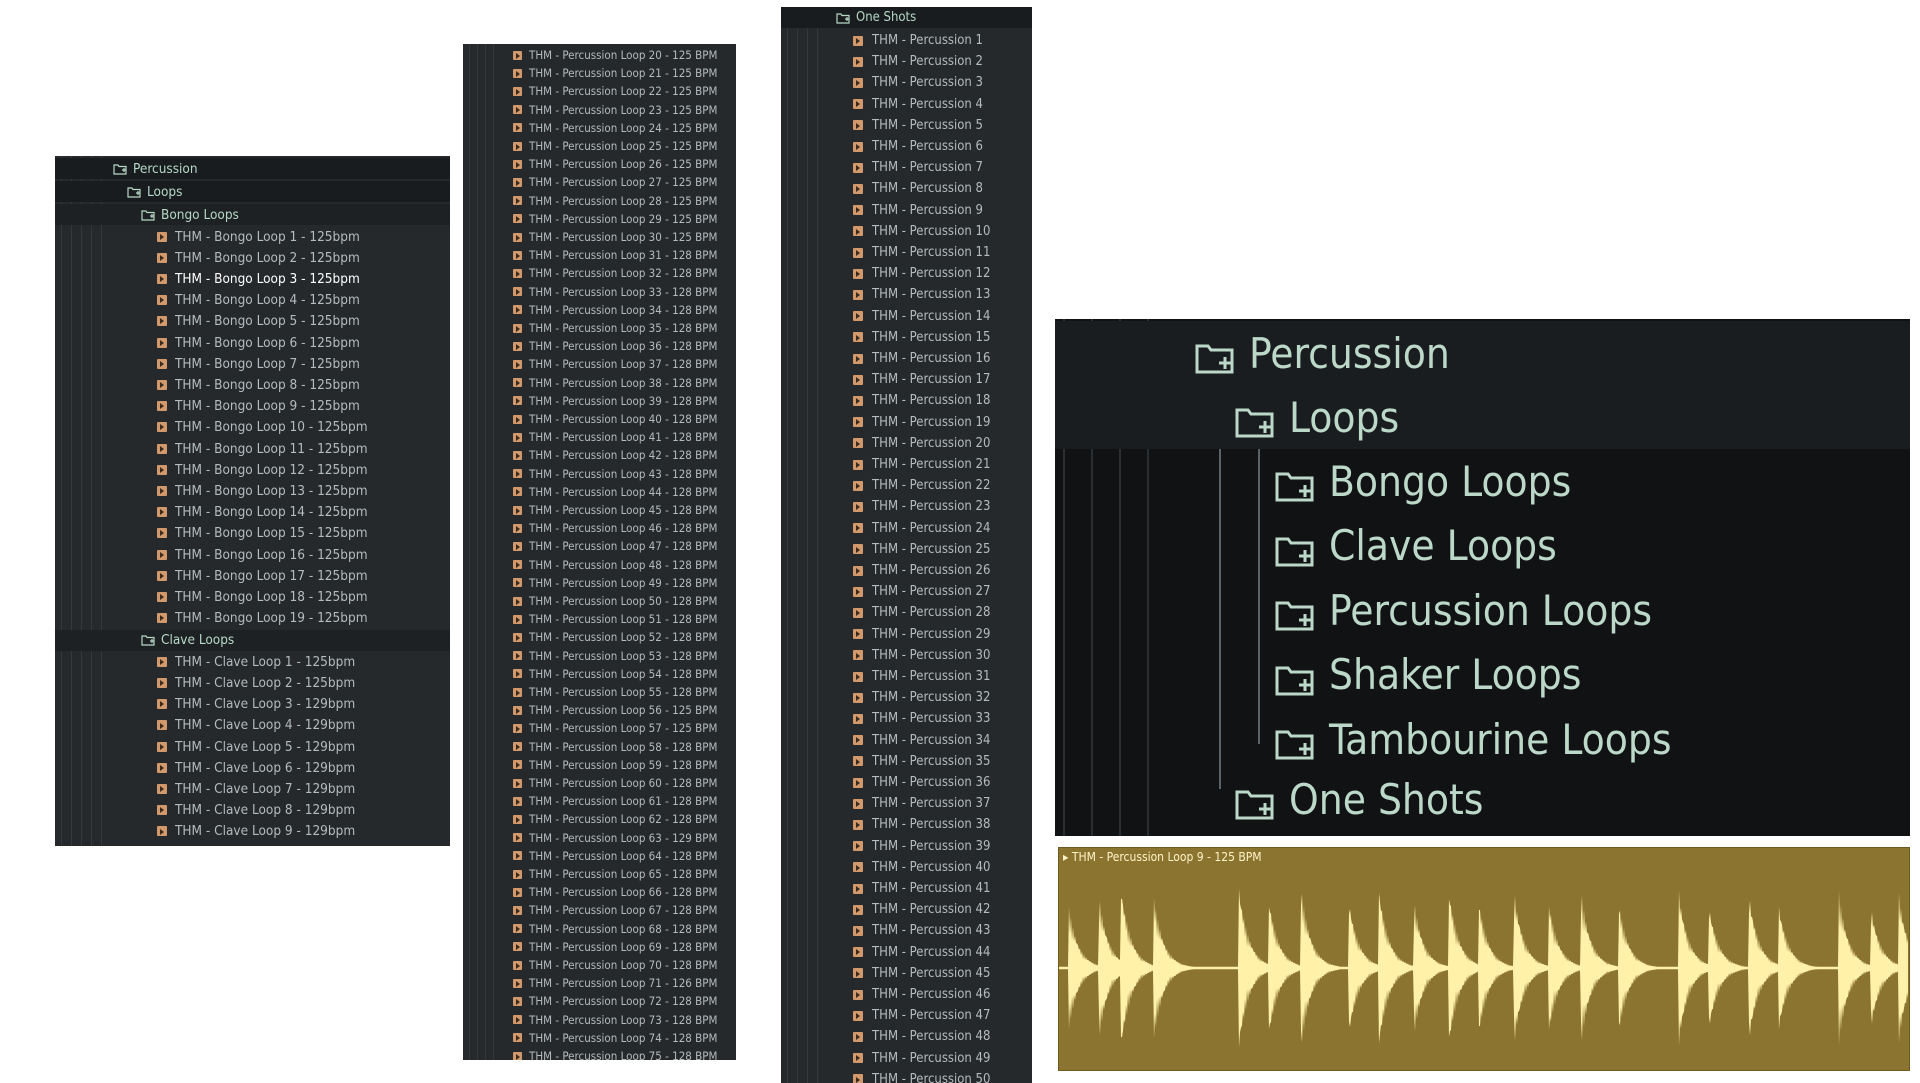 This screenshot has width=1920, height=1083. I want to click on file-item: THM - Percussion 47, so click(906, 1015).